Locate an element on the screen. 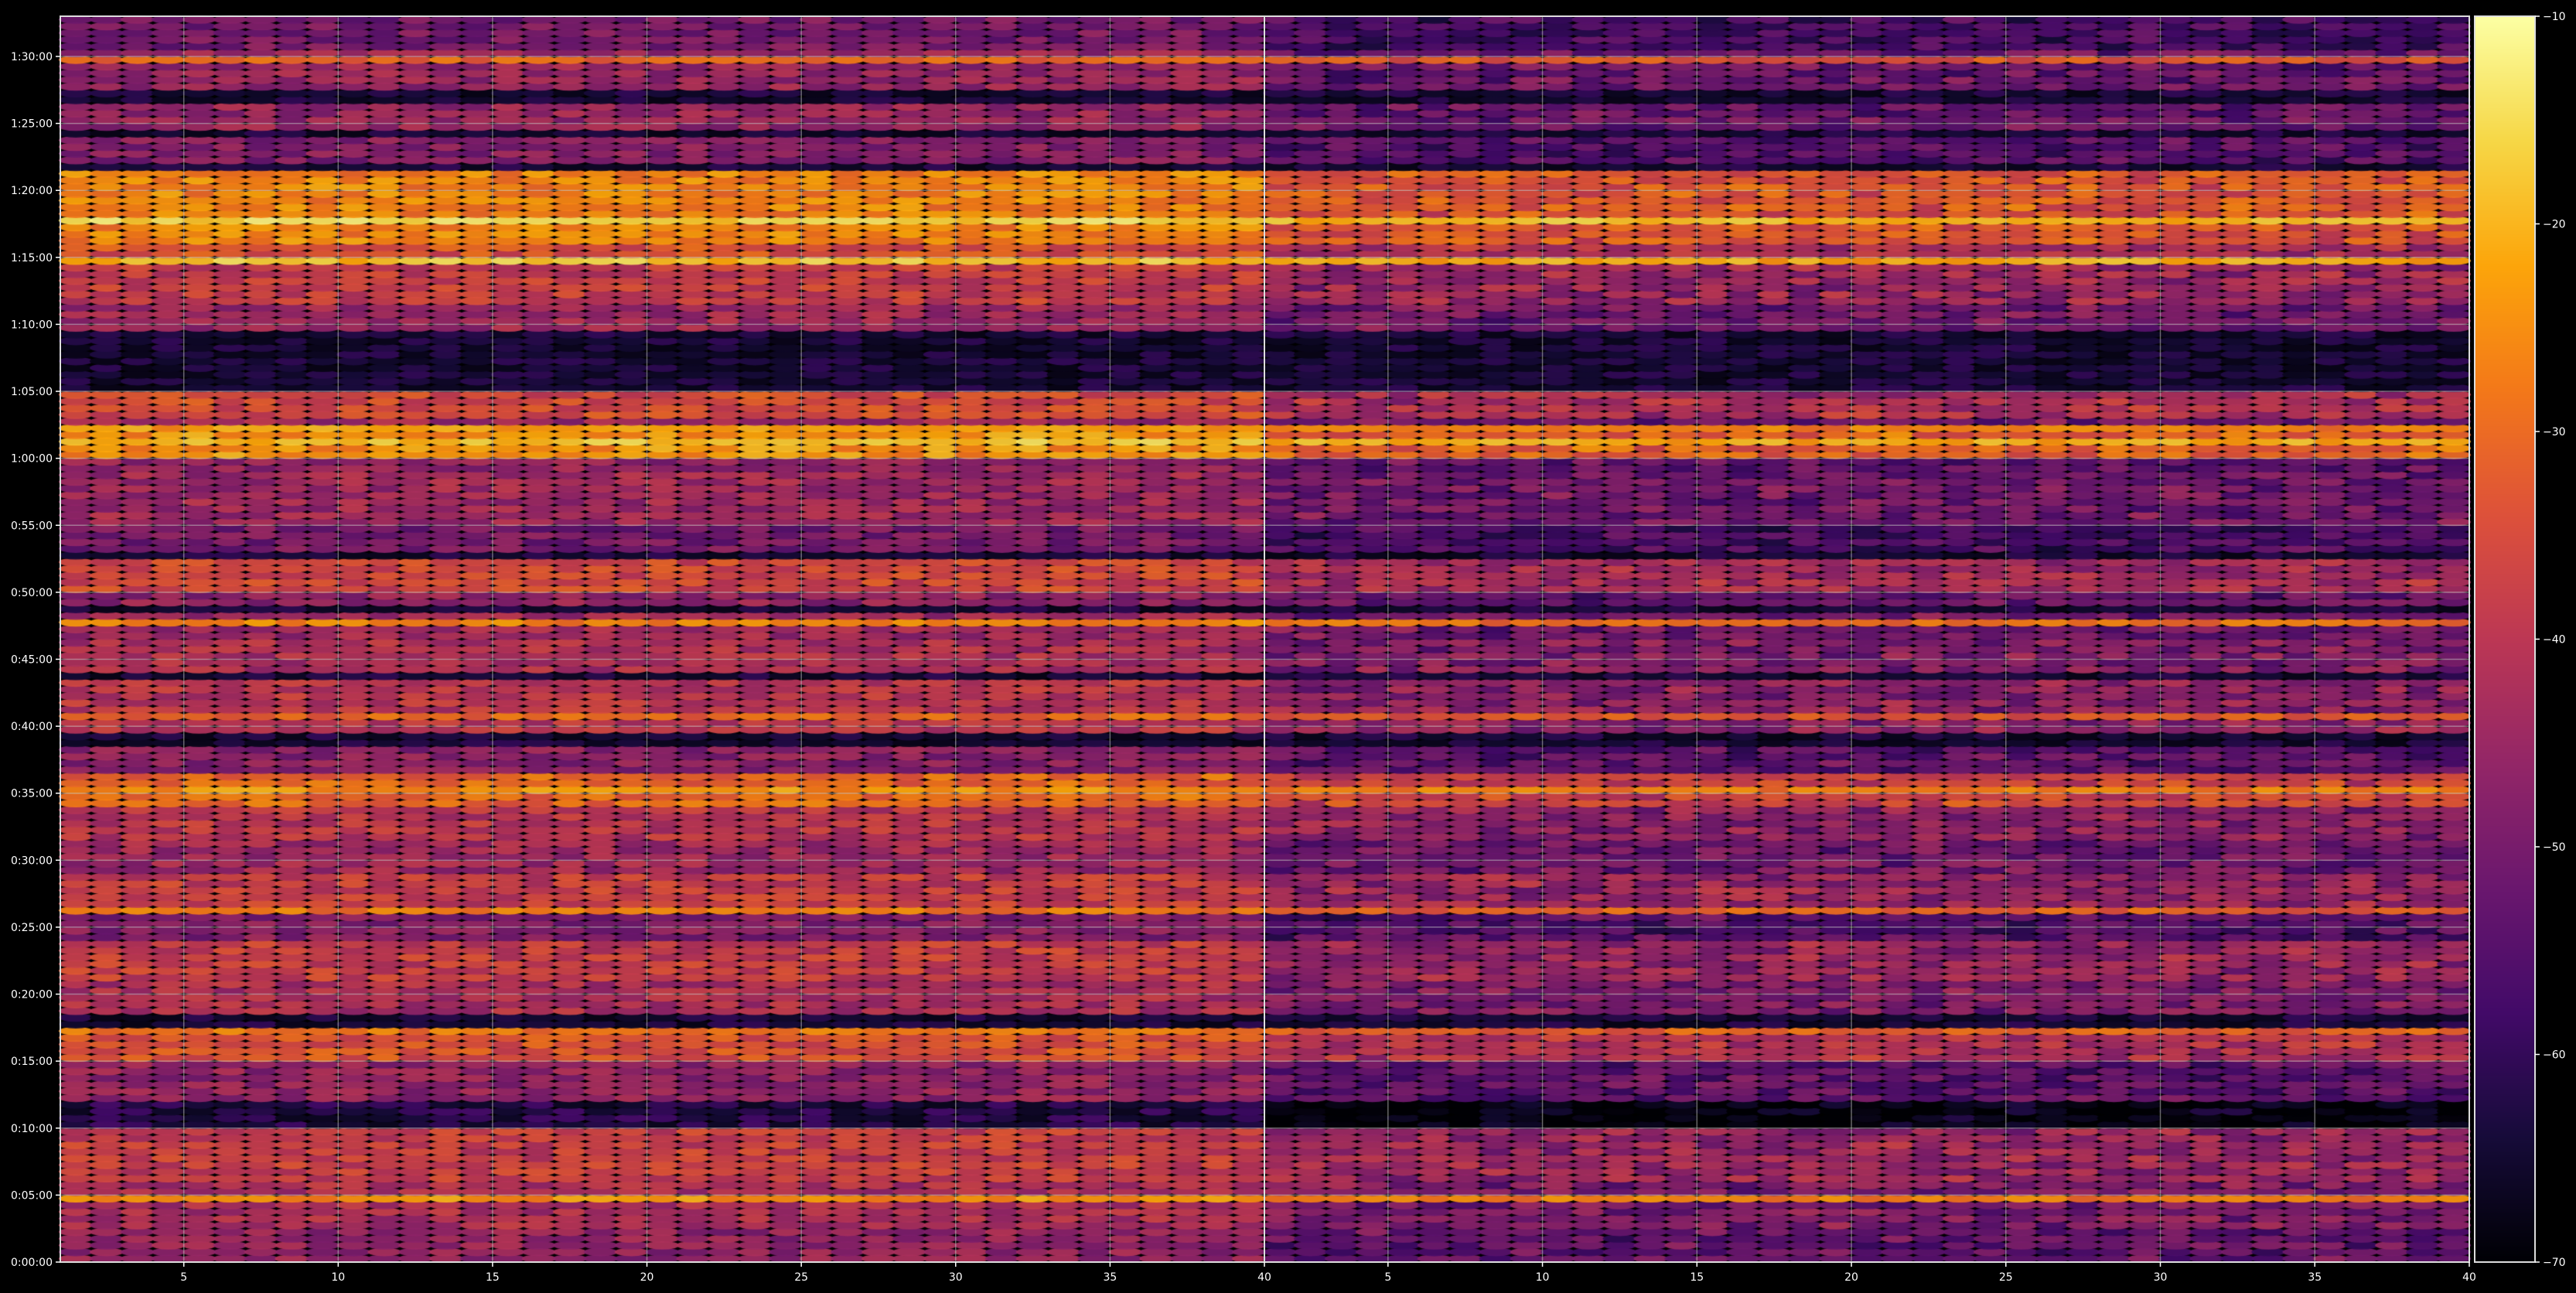 This screenshot has height=1293, width=2576. y-tick-label: 0:40:00 is located at coordinates (32, 727).